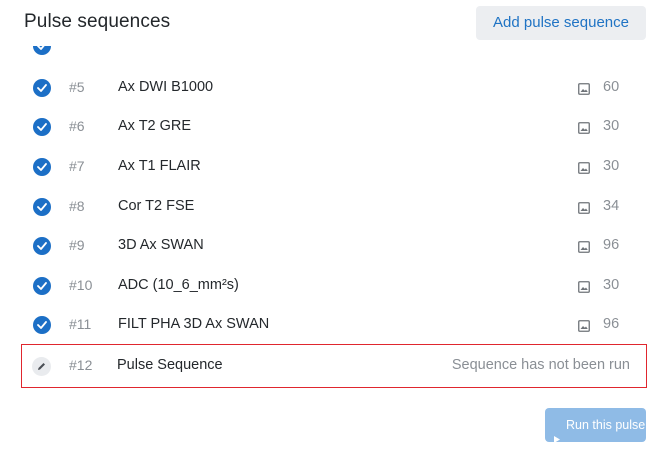 The width and height of the screenshot is (670, 453). I want to click on sequence-number: #10, so click(81, 285).